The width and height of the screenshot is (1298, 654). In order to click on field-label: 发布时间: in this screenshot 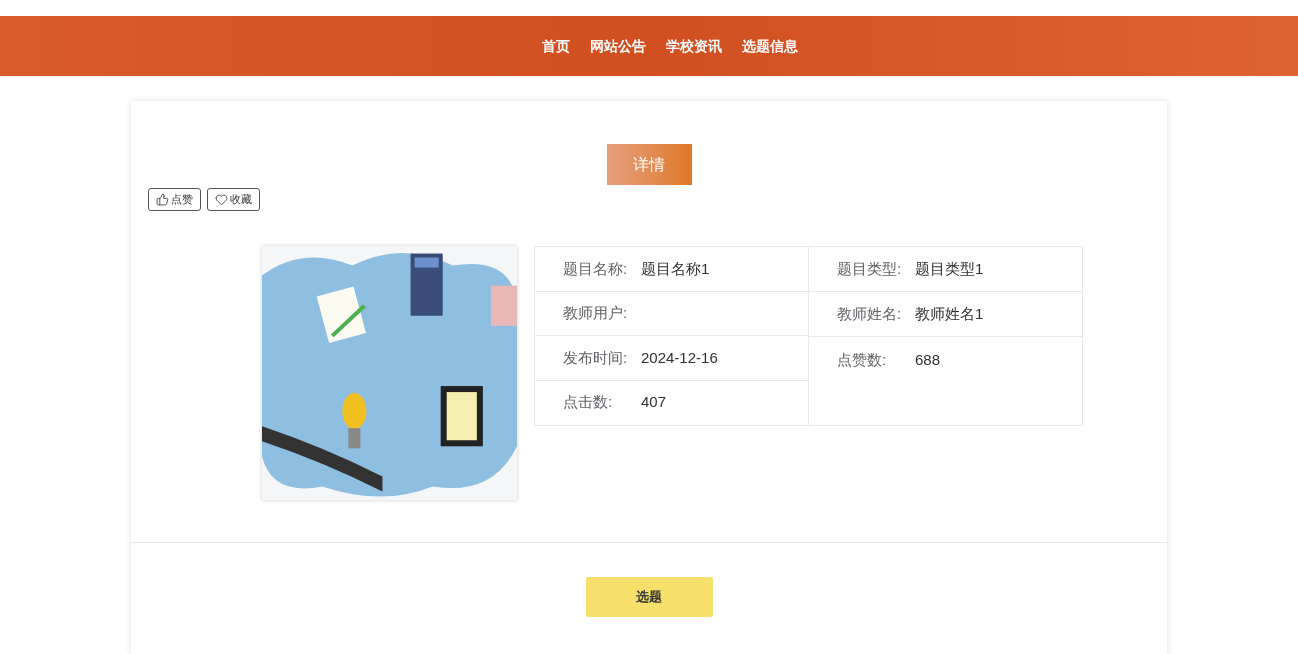, I will do `click(596, 357)`.